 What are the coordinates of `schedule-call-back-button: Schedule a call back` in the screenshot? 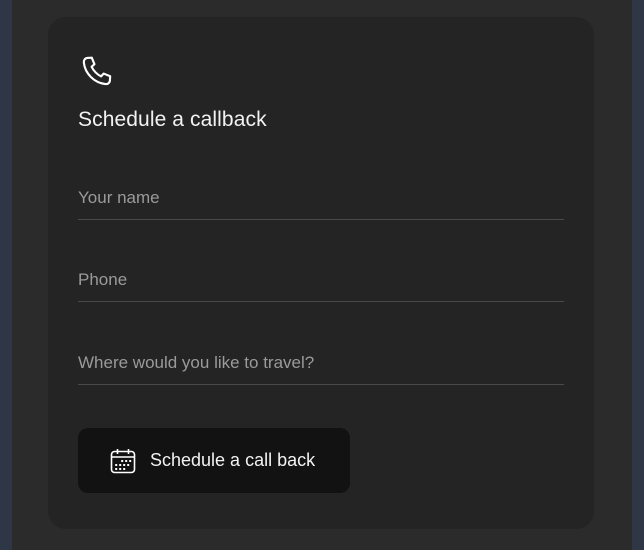 It's located at (214, 460).